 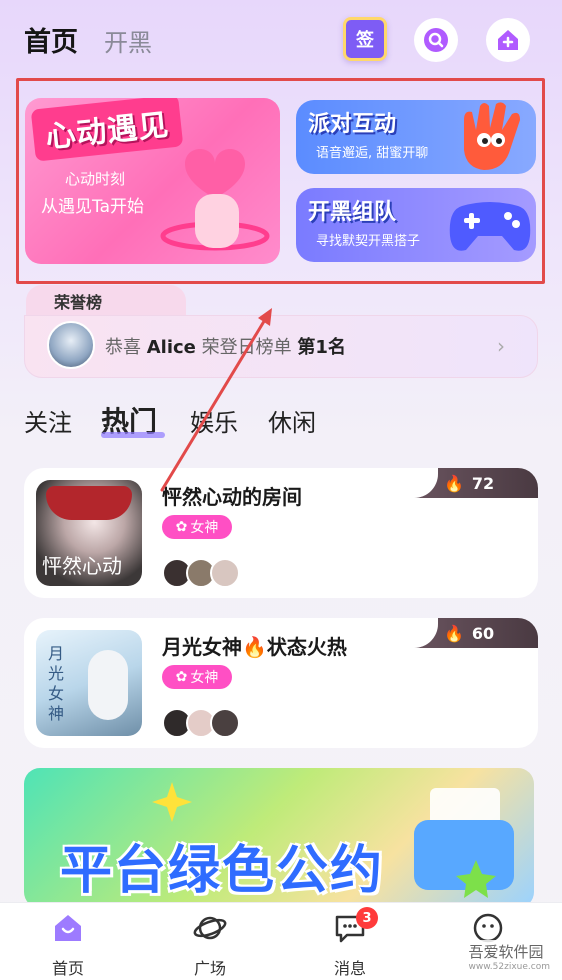 What do you see at coordinates (281, 40) in the screenshot?
I see `top-header: 首页 开黑 签` at bounding box center [281, 40].